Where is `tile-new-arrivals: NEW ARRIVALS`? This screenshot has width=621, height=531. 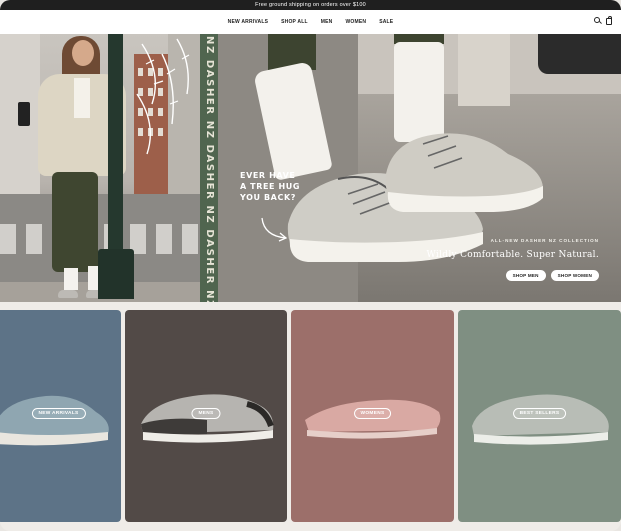
tile-new-arrivals: NEW ARRIVALS is located at coordinates (60, 416).